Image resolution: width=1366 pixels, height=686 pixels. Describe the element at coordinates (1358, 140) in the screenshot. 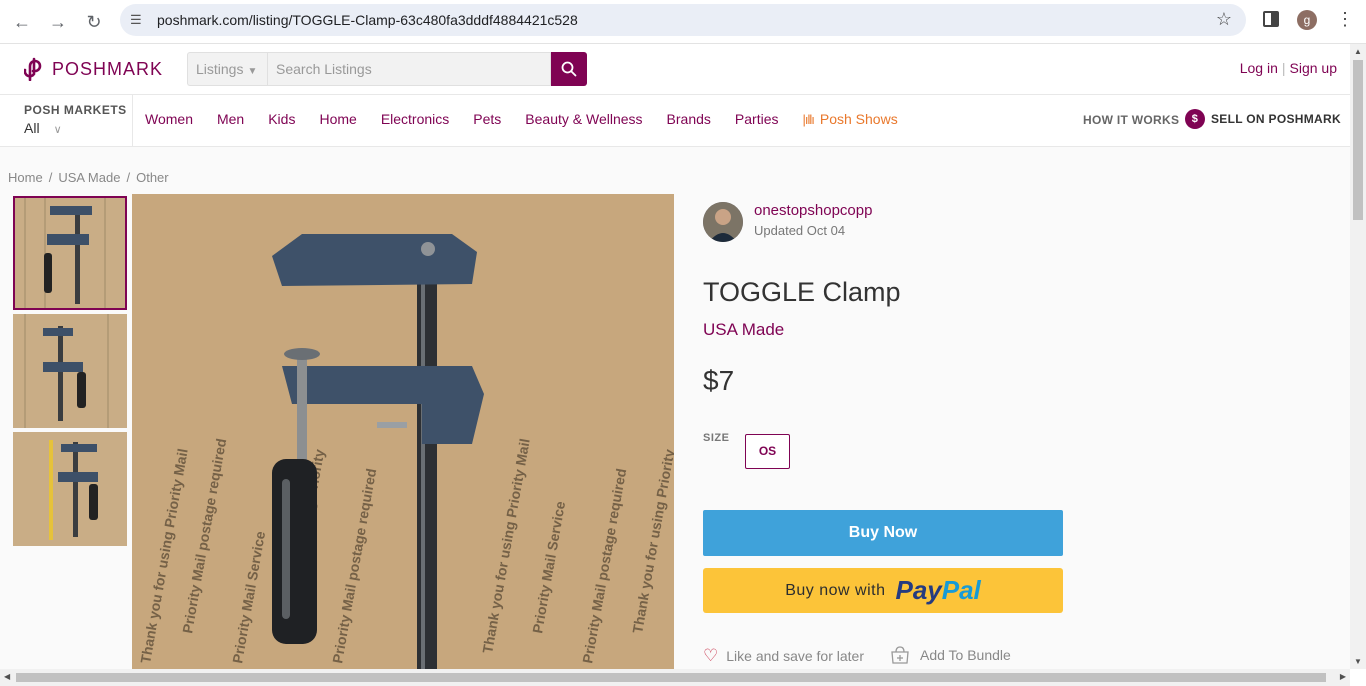

I see `vertical-scroll-thumb` at that location.